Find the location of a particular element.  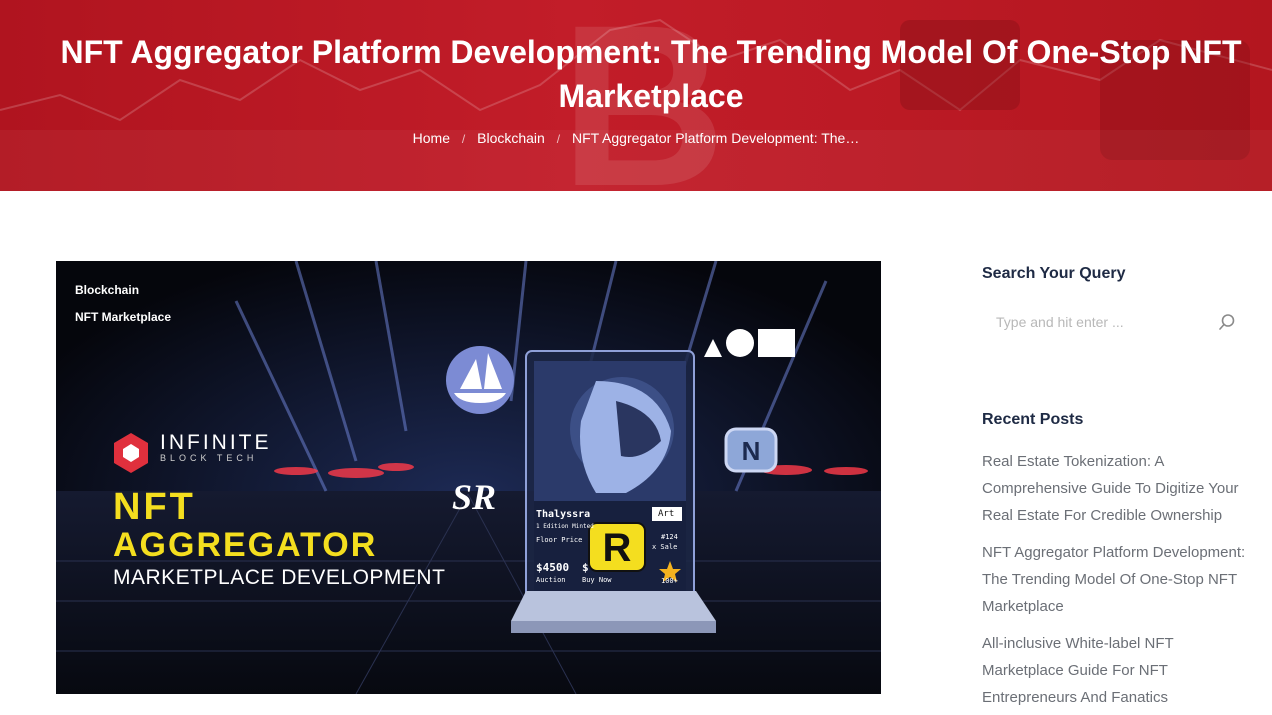

svg-text: N is located at coordinates (751, 451).